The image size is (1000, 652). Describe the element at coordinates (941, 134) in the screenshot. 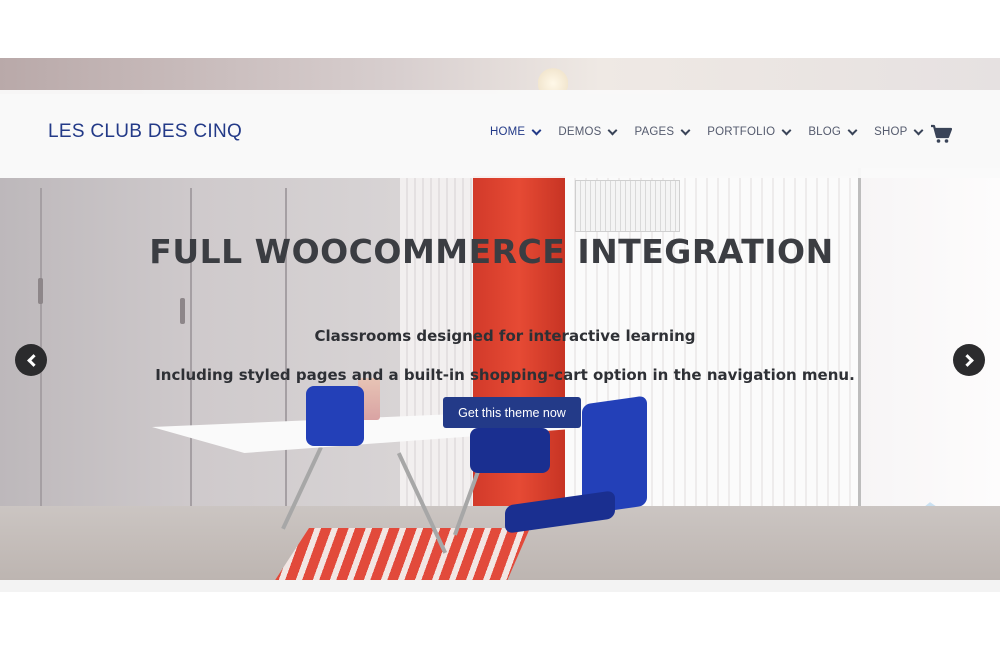

I see `shopping-cart-icon` at that location.